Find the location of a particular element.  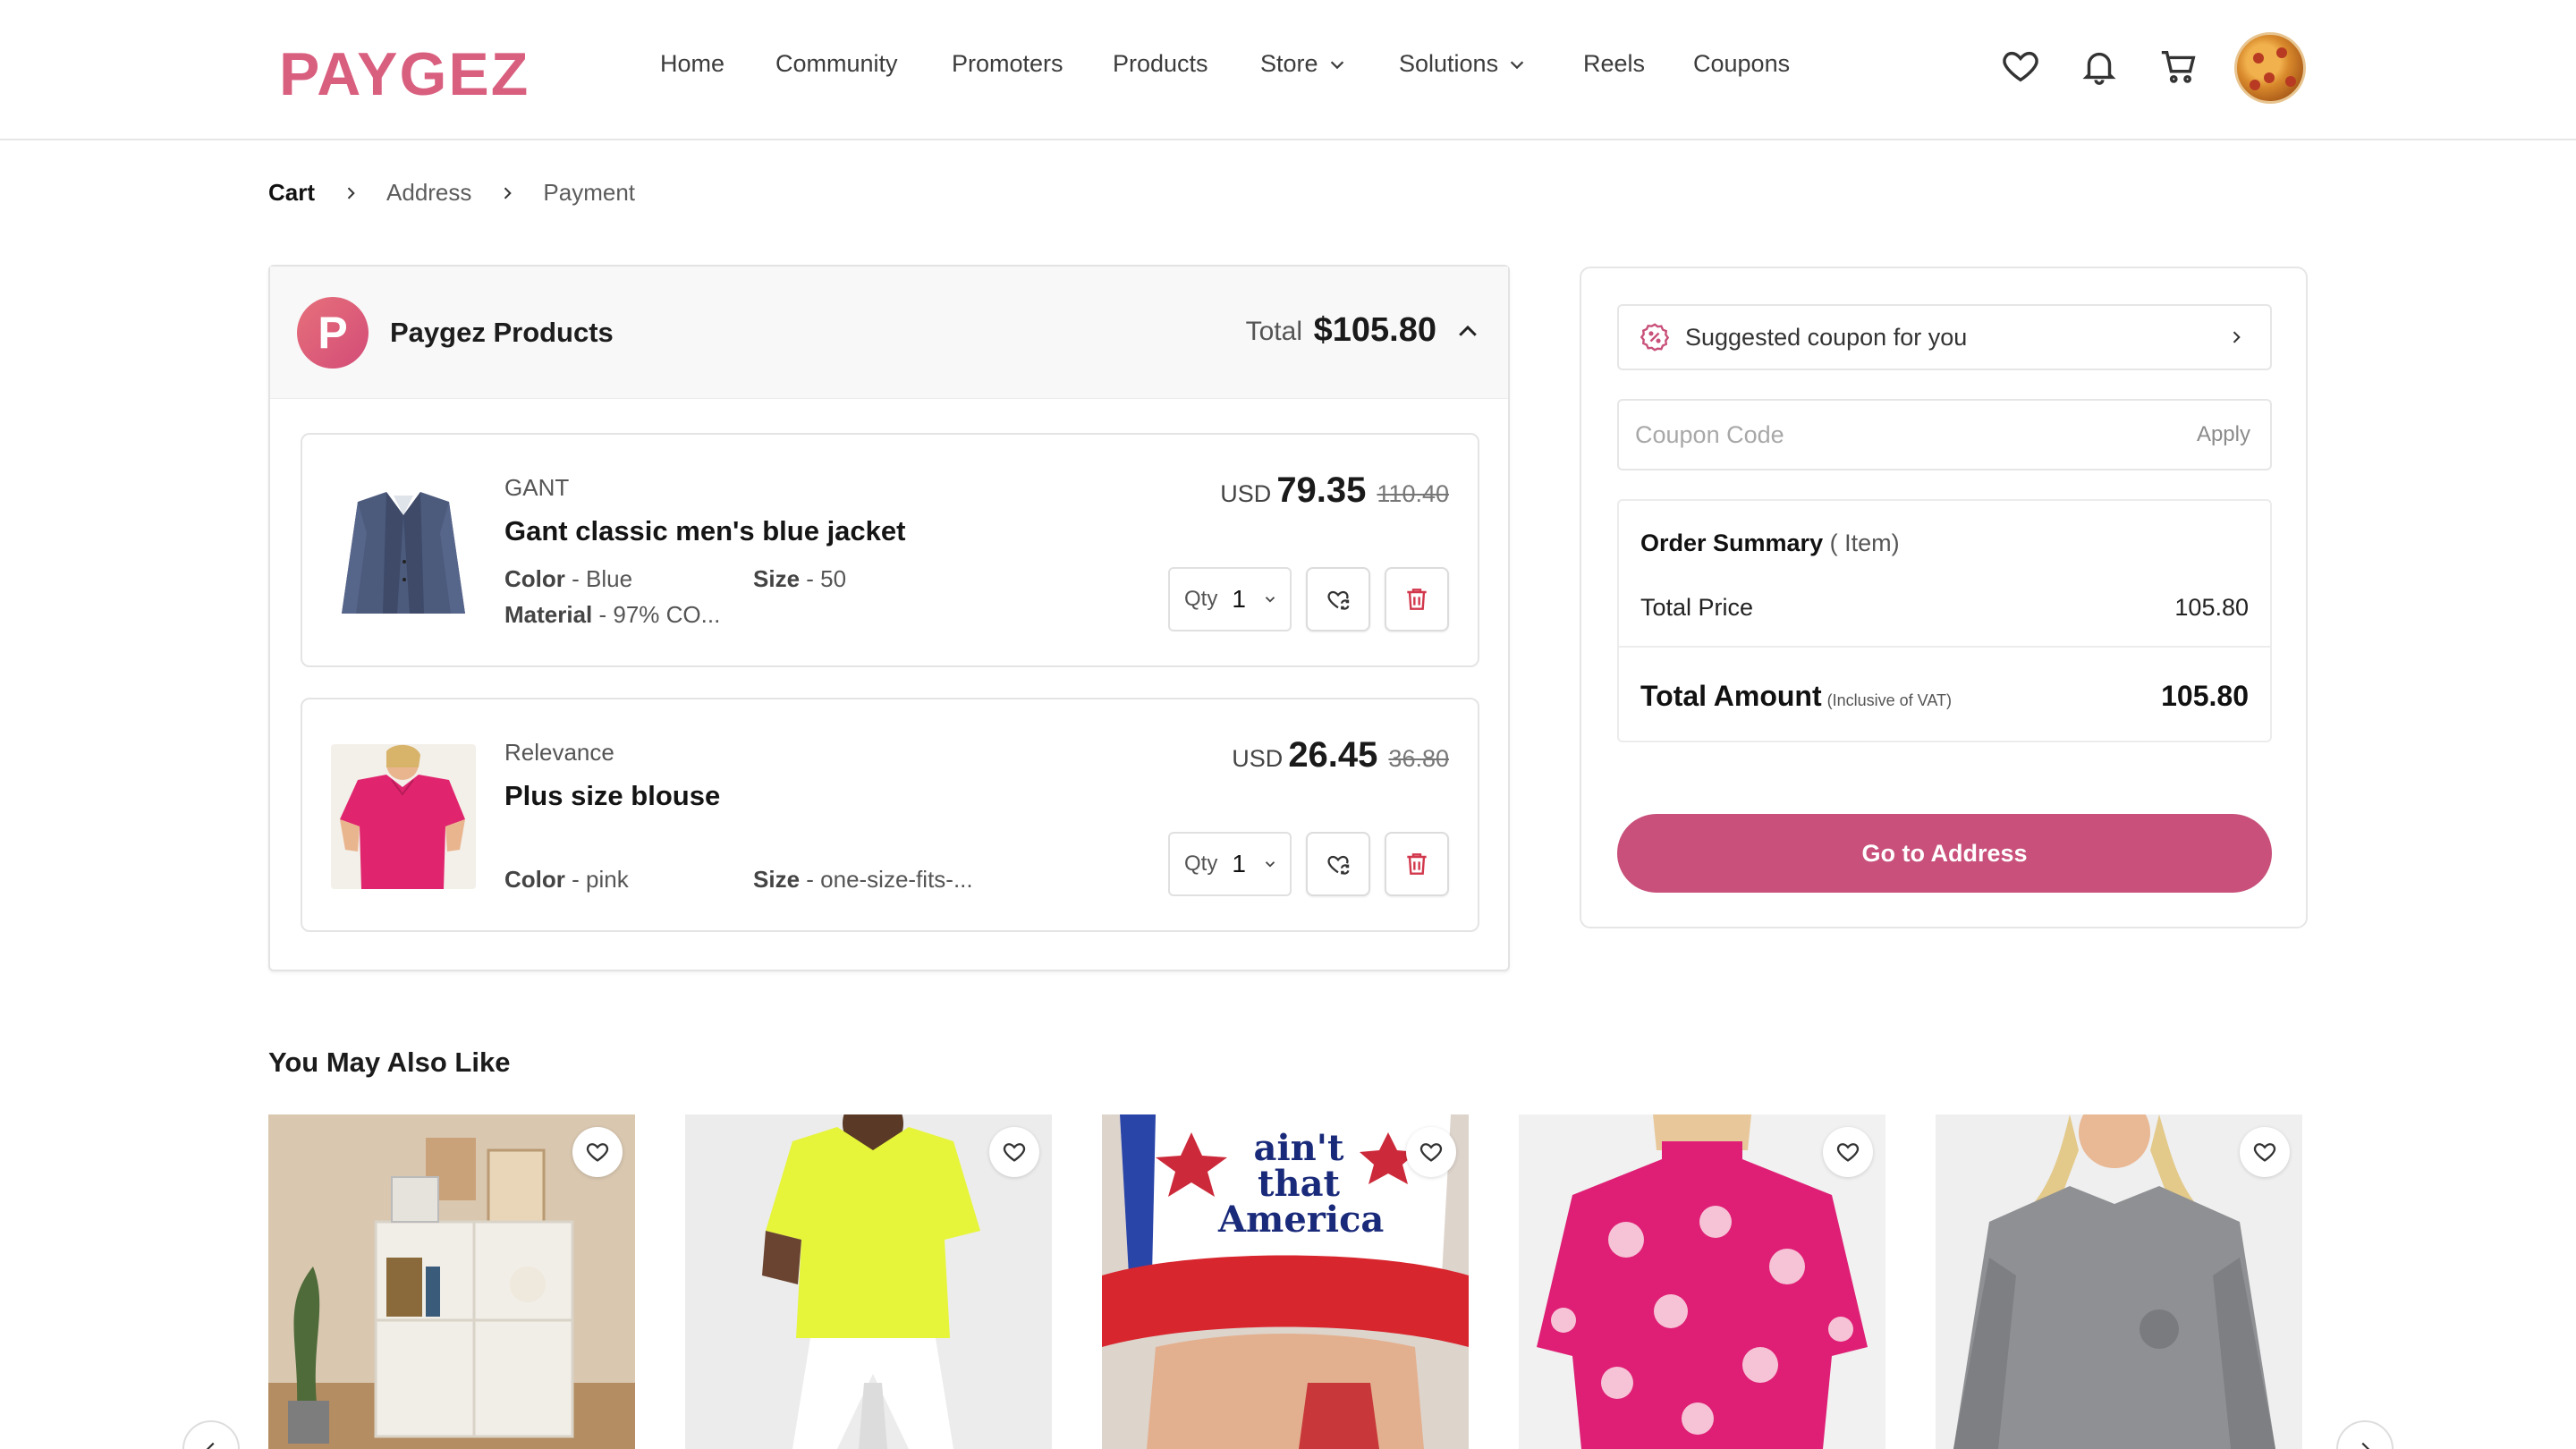

breadcrumb-address: Address is located at coordinates (428, 193).